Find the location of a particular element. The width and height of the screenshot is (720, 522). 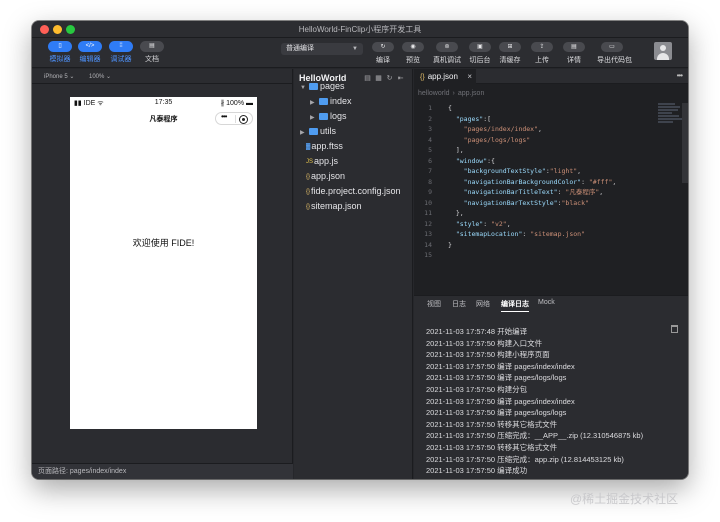

code-line: 4 "pages/logs/logs" is located at coordinates (551, 140).